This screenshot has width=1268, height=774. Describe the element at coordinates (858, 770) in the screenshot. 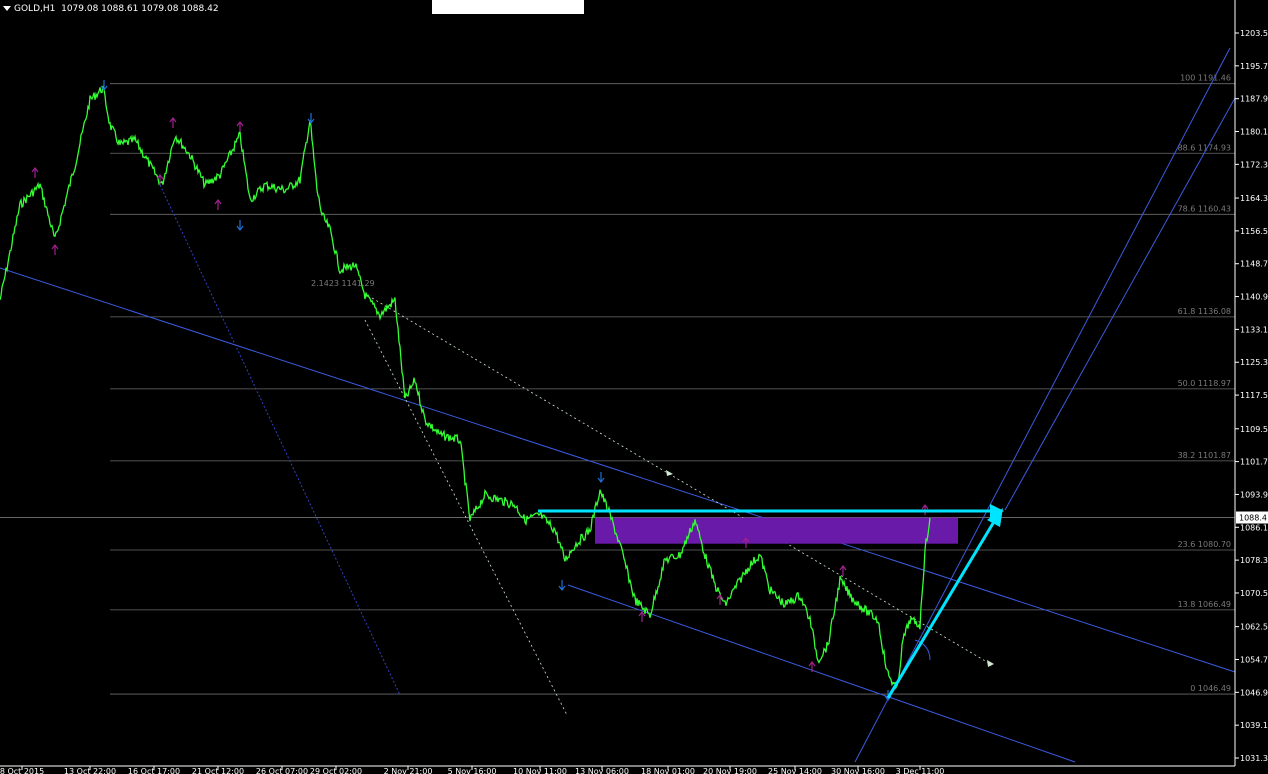

I see `x-tick-label: 30 Nov 16:00` at that location.